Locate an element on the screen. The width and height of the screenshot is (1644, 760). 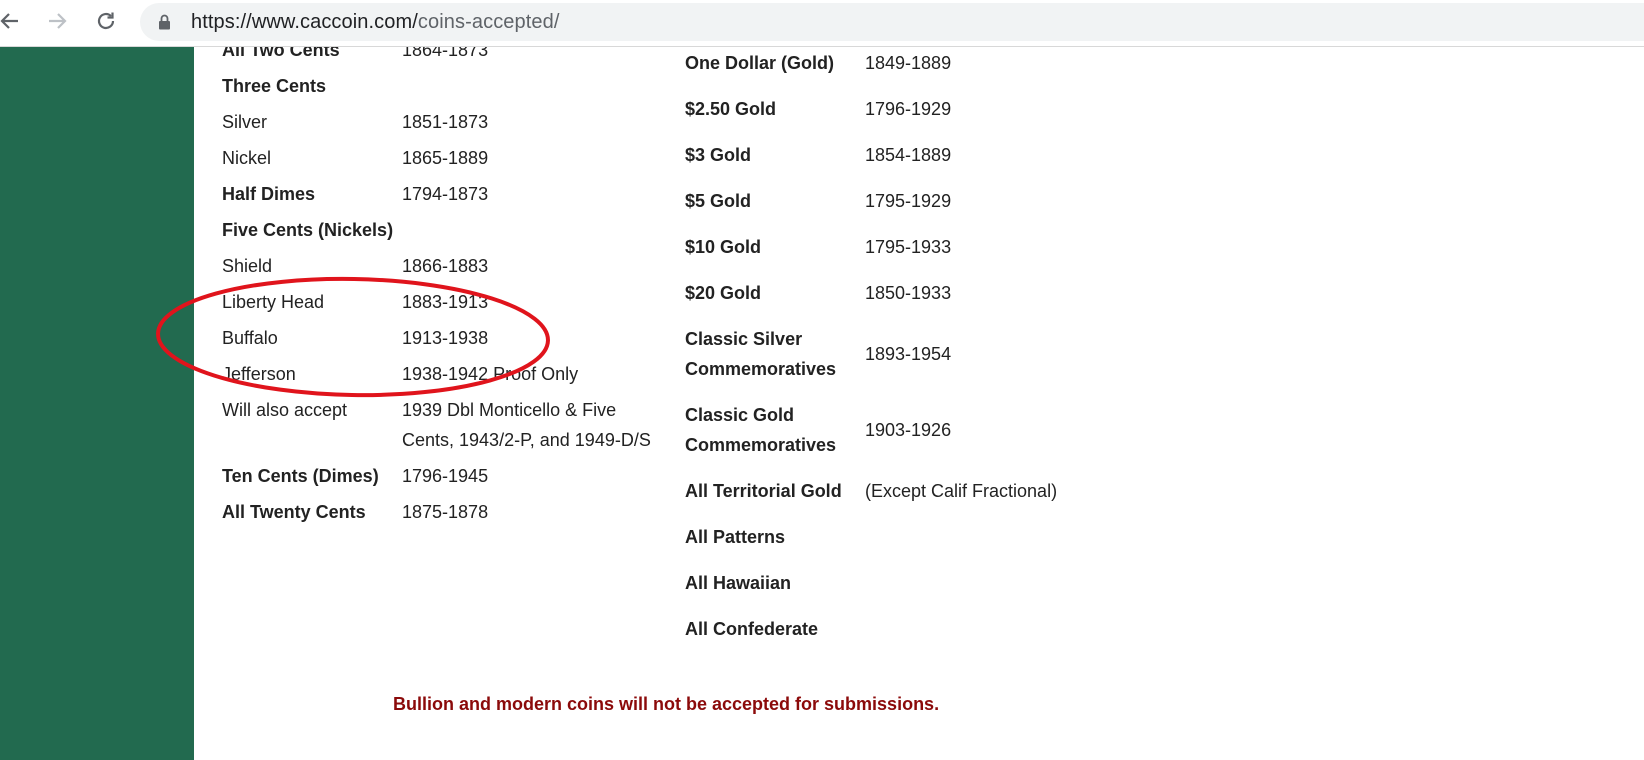
url-path: coins-accepted/ is located at coordinates (488, 22).